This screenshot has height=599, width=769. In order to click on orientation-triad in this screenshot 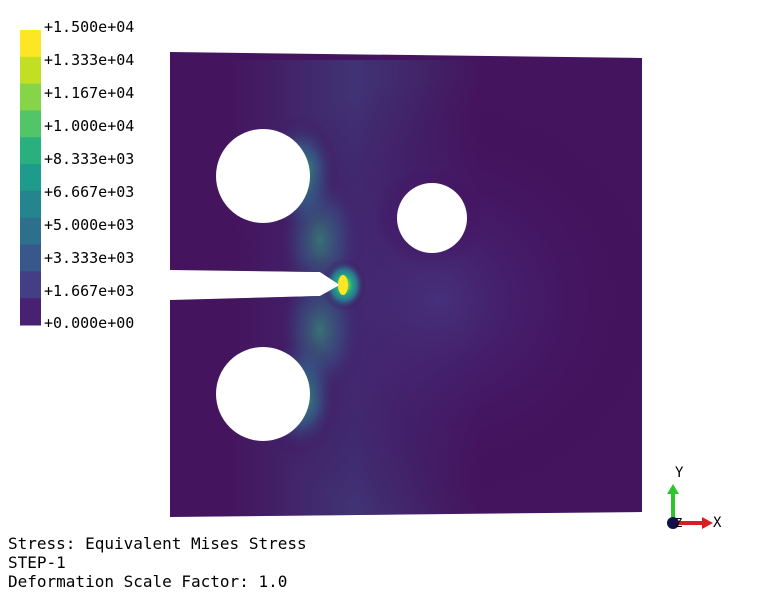, I will do `click(690, 506)`.